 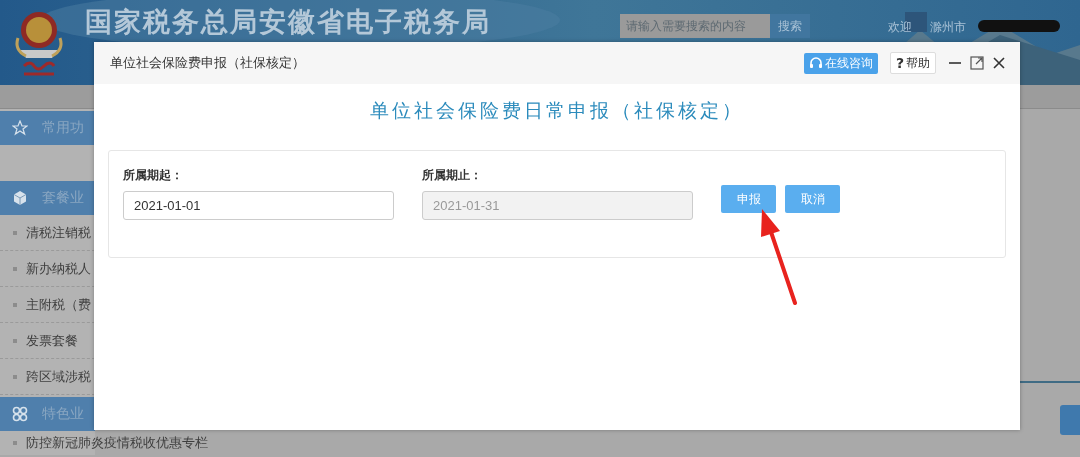 What do you see at coordinates (557, 110) in the screenshot?
I see `dialog-heading: 单位社会保险费日常申报（社保核定）` at bounding box center [557, 110].